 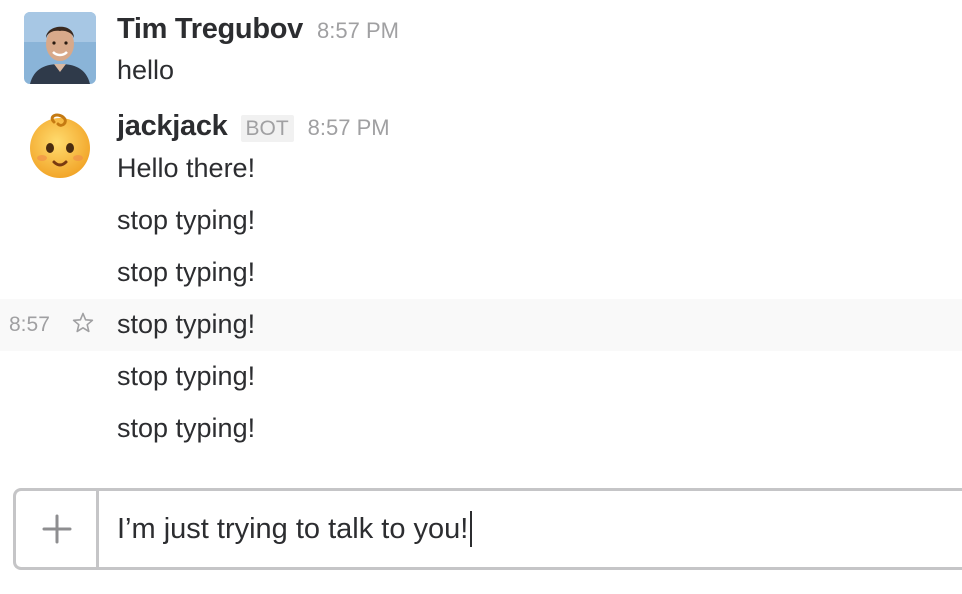 What do you see at coordinates (481, 325) in the screenshot?
I see `message-row-hovered: 8:57 stop typing!` at bounding box center [481, 325].